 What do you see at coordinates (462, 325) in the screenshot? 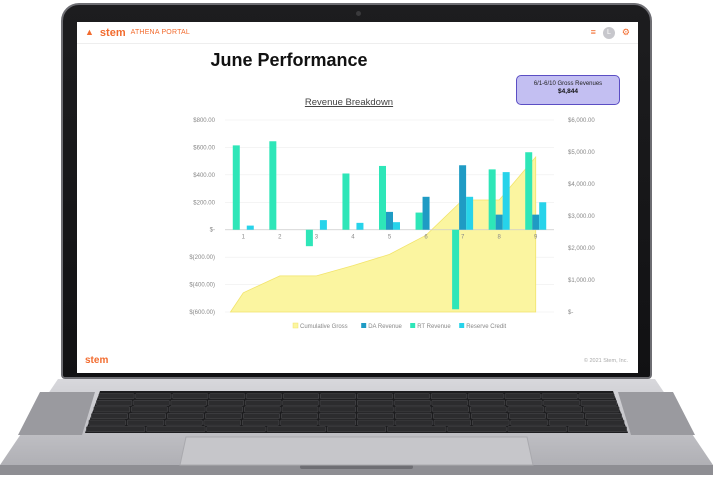
I see `legend-swatch` at bounding box center [462, 325].